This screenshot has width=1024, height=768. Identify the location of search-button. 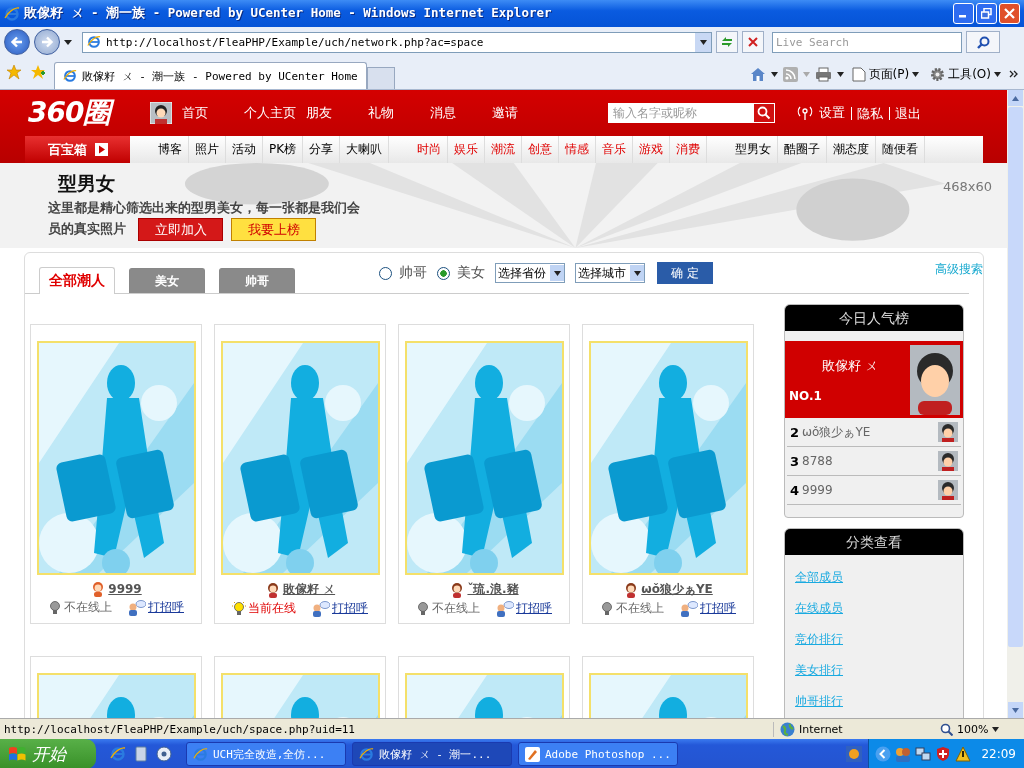
(983, 42).